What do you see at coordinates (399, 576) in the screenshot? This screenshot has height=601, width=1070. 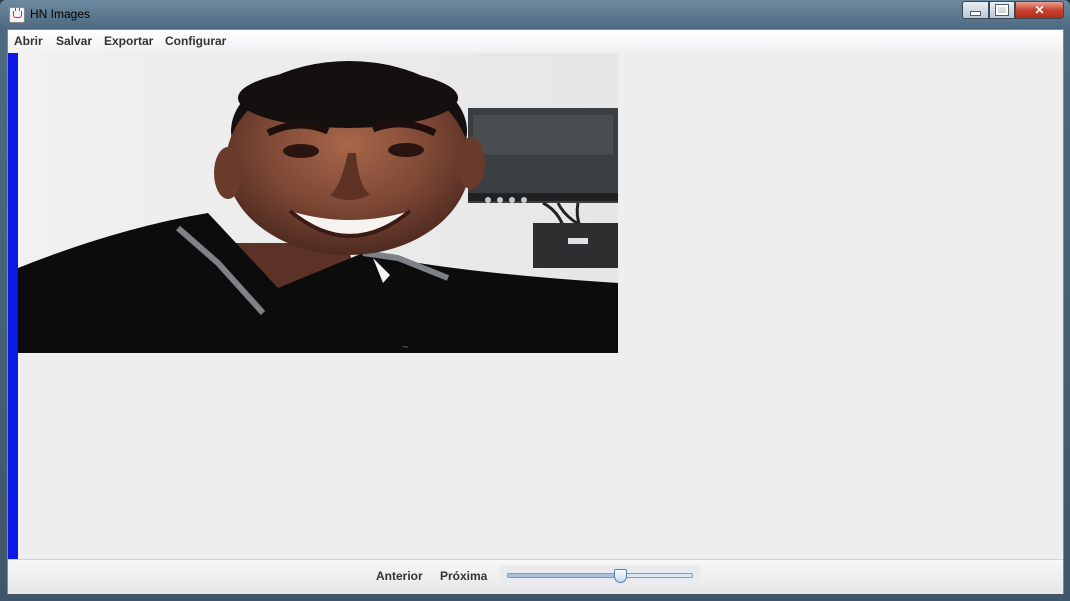 I see `previous-button: Anterior` at bounding box center [399, 576].